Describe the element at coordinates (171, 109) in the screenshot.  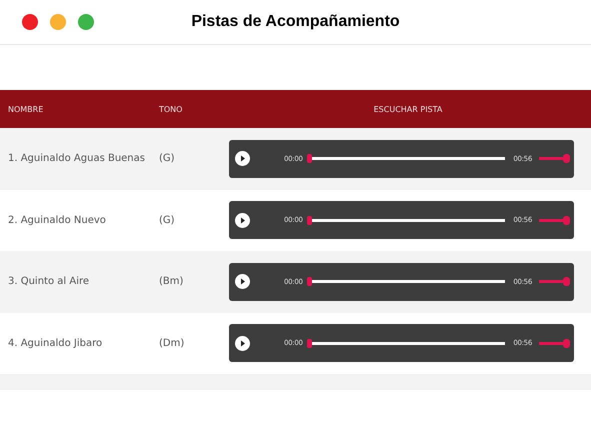
I see `column-header: TONO` at that location.